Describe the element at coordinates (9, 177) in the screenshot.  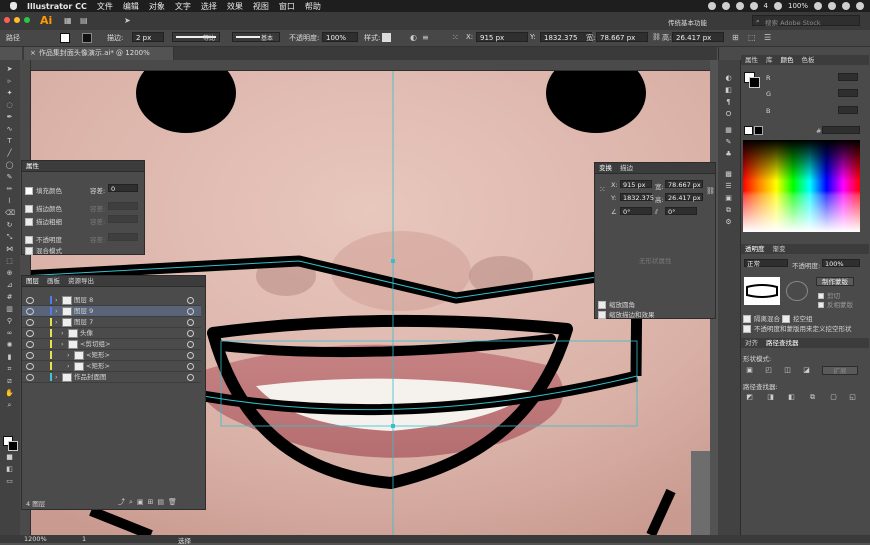
I see `paintbrush-tool-icon: ✎` at that location.